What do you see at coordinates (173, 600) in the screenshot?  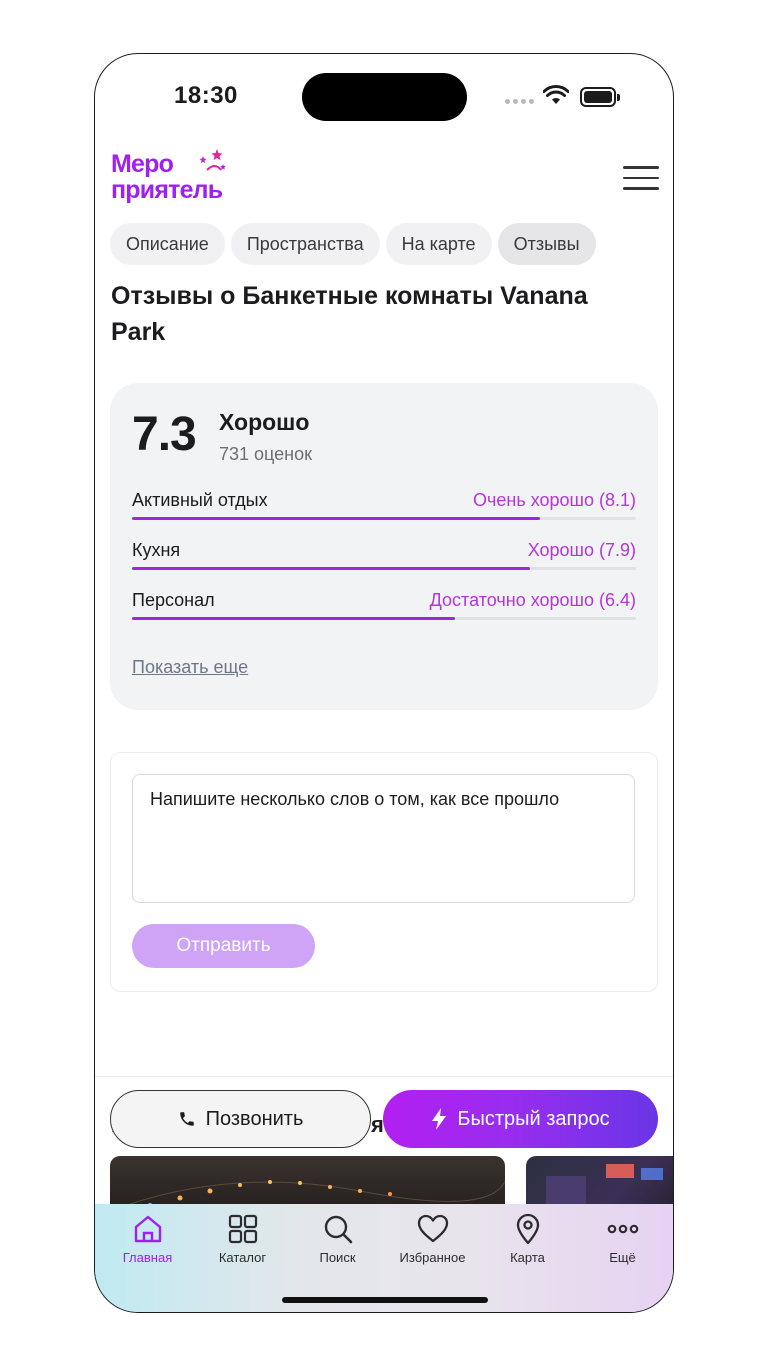 I see `criterion-name: Персонал` at bounding box center [173, 600].